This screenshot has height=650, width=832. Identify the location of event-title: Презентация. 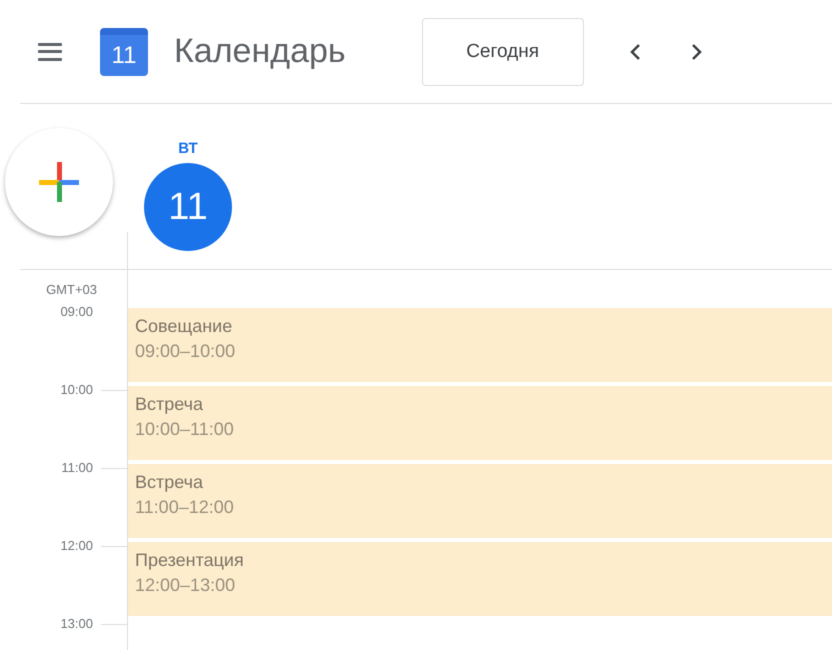
(190, 560).